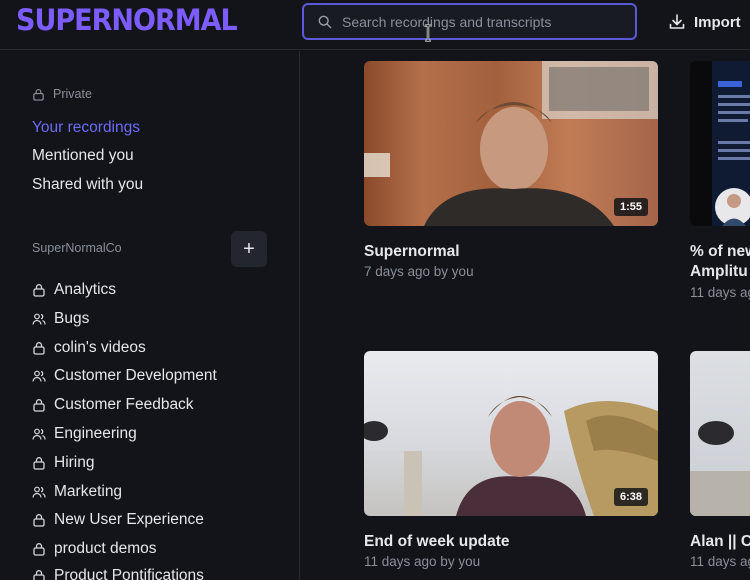  What do you see at coordinates (127, 21) in the screenshot?
I see `supernormal-logo: Supernormal` at bounding box center [127, 21].